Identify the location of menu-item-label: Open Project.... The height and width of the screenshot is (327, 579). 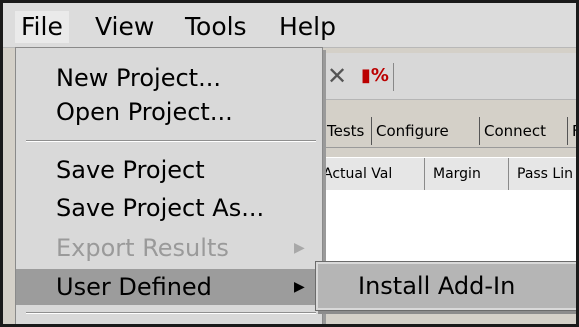
(144, 112).